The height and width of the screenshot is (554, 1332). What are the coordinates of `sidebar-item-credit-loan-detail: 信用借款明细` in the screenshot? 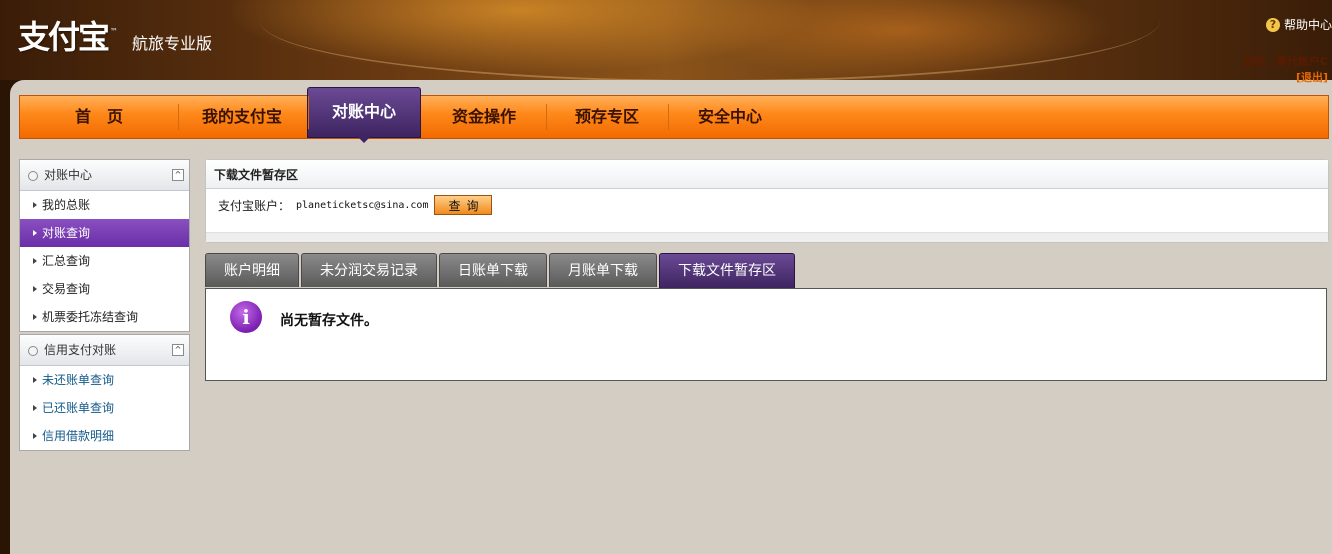 It's located at (104, 436).